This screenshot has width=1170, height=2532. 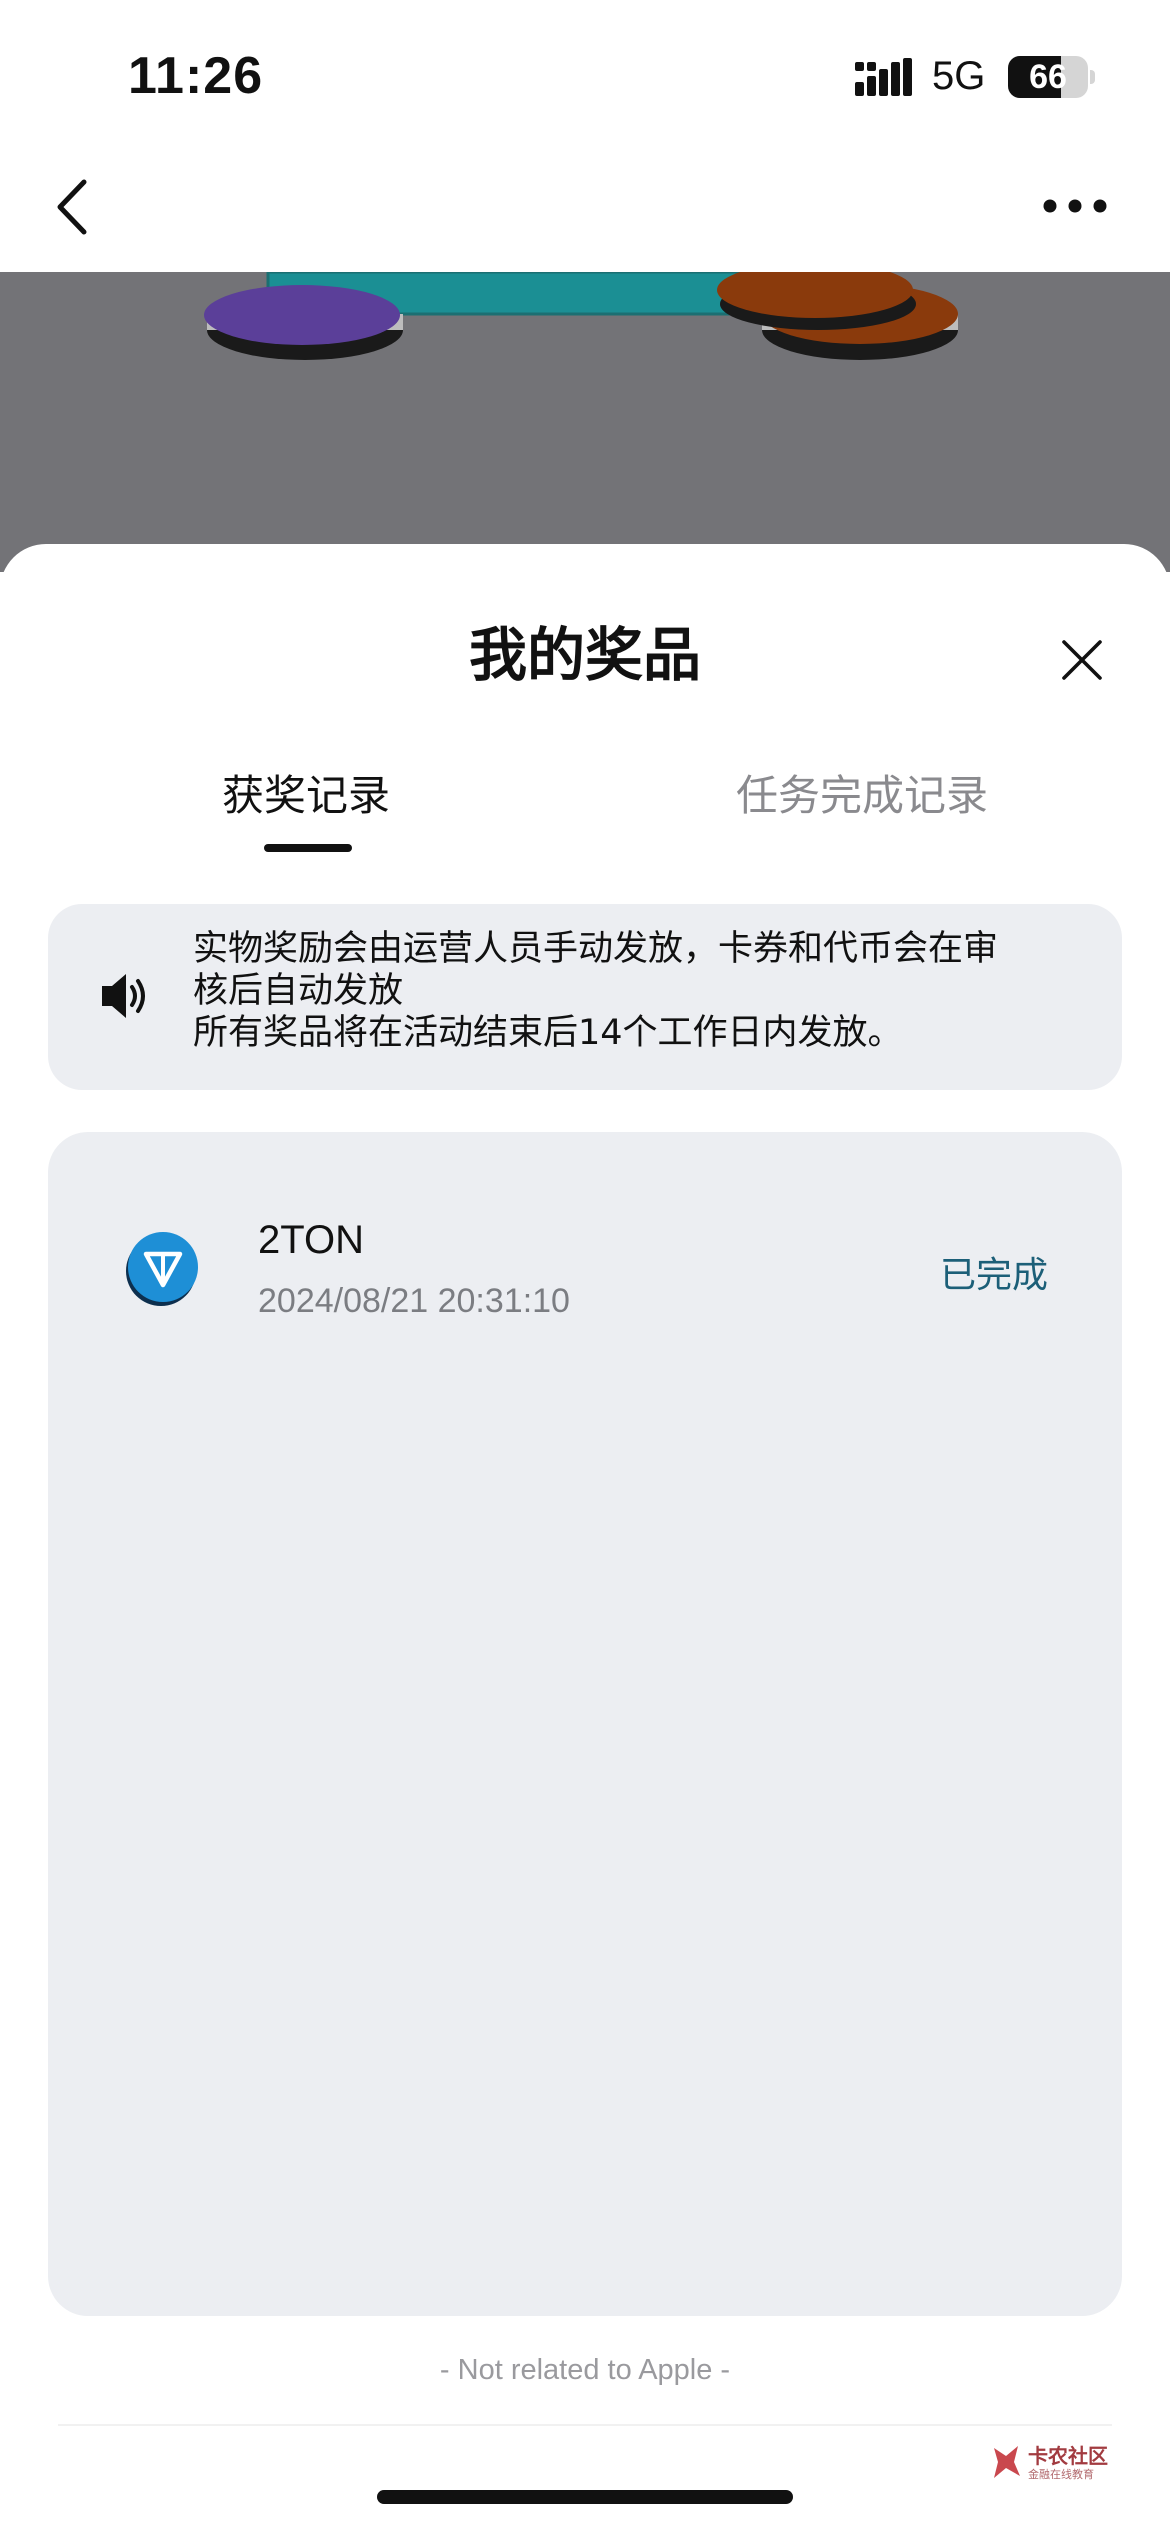 What do you see at coordinates (959, 76) in the screenshot?
I see `network-type: 5G` at bounding box center [959, 76].